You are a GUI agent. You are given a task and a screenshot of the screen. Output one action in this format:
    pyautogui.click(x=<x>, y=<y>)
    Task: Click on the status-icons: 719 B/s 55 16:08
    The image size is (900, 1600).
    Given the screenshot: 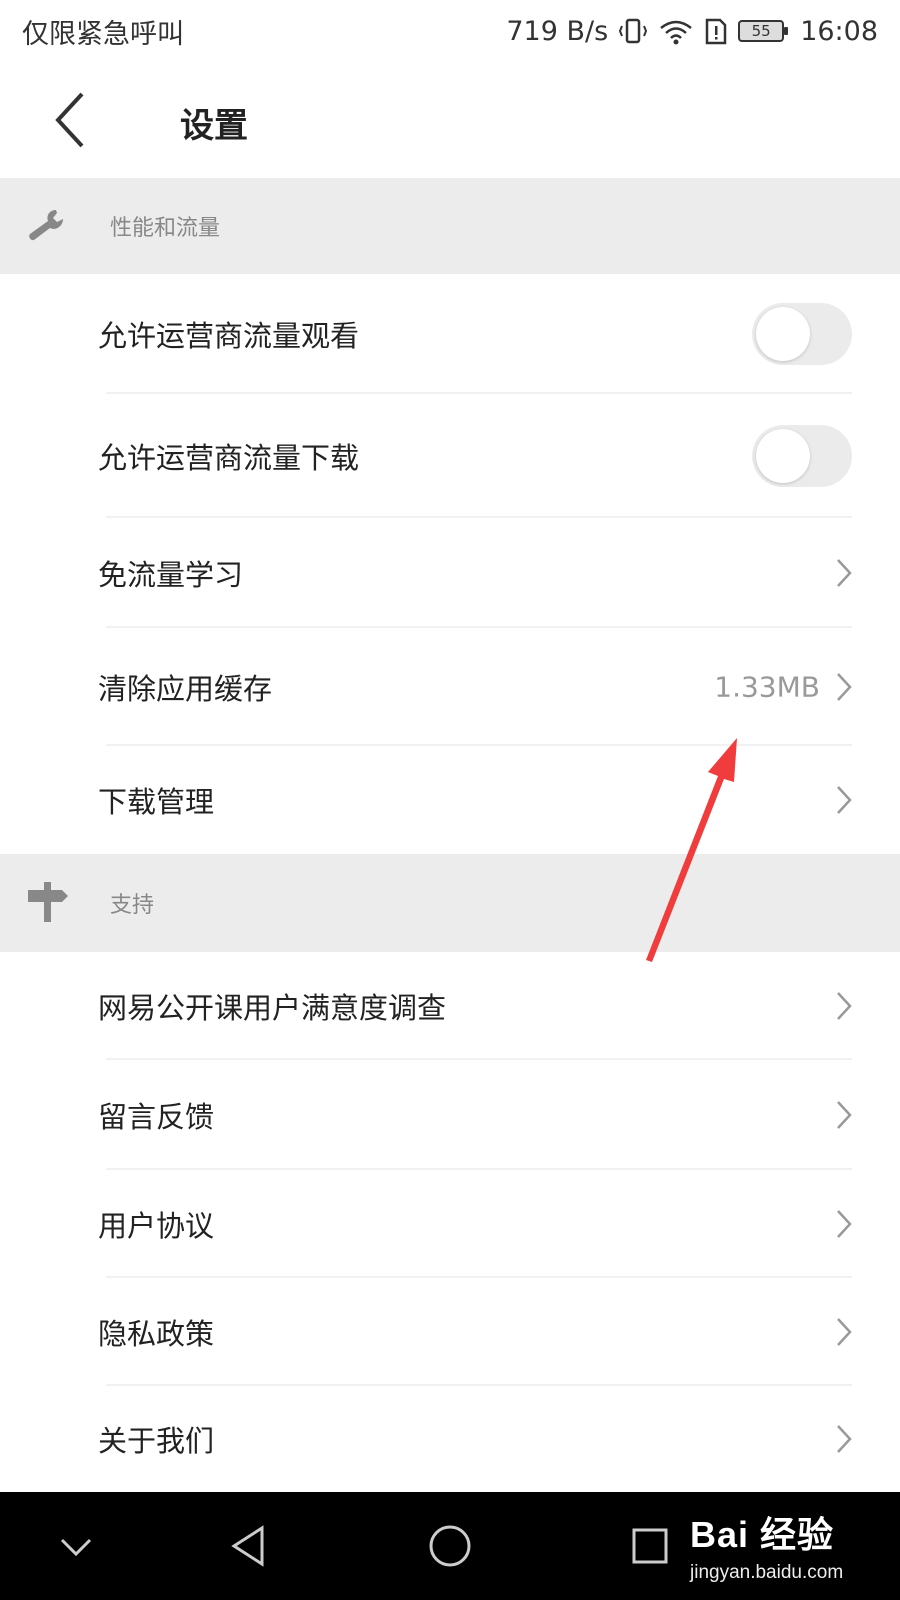 What is the action you would take?
    pyautogui.click(x=692, y=31)
    